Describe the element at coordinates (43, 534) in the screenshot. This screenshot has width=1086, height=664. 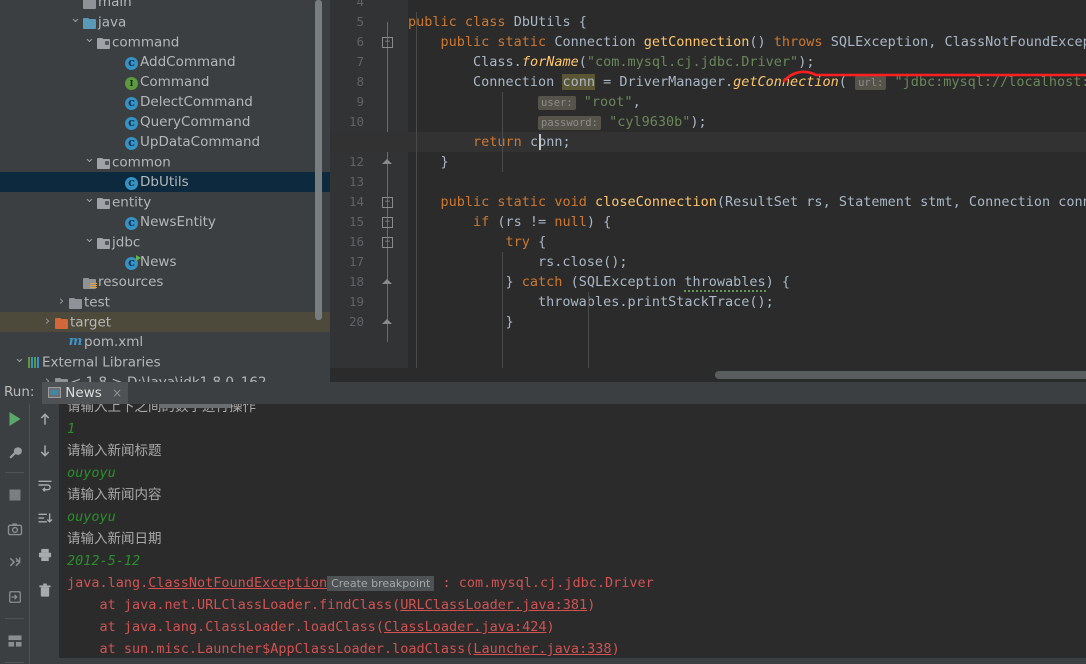
I see `run-toolbar-right` at that location.